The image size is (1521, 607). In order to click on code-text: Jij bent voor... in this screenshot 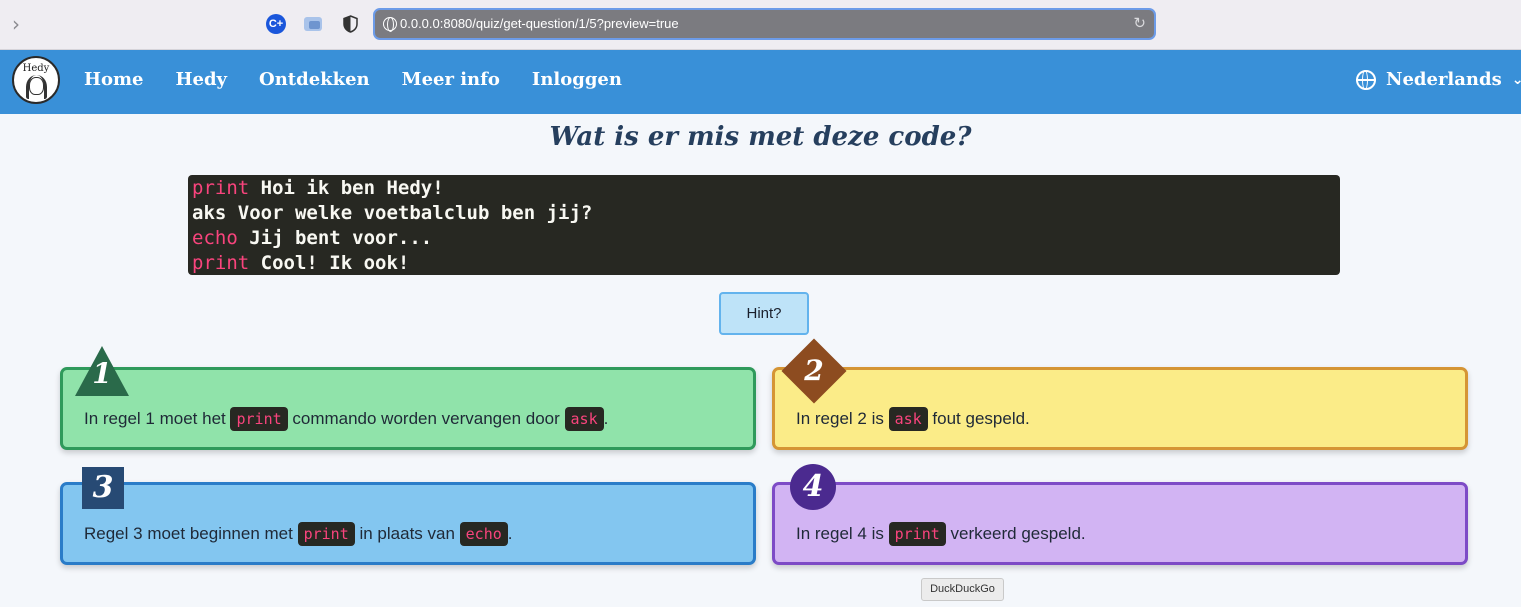, I will do `click(335, 238)`.